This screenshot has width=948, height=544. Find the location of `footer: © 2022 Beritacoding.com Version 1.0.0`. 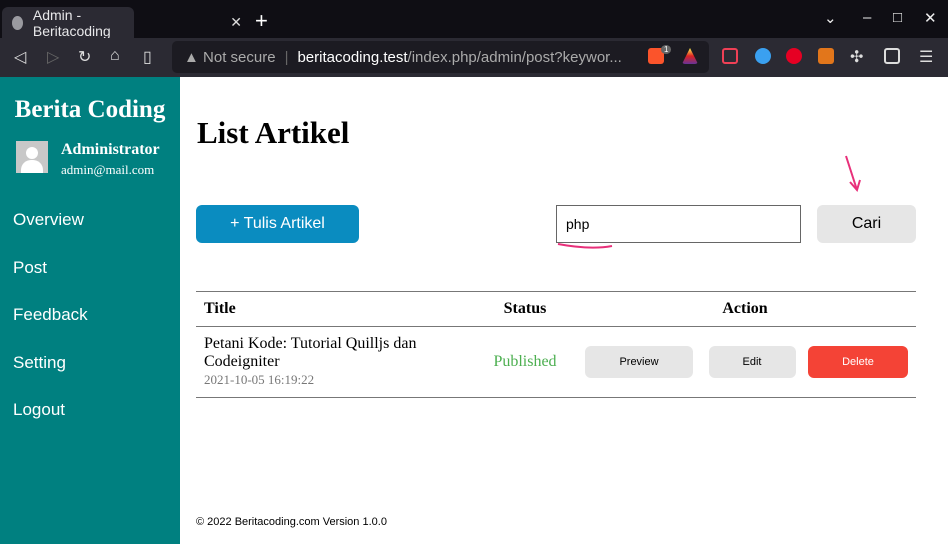

footer: © 2022 Beritacoding.com Version 1.0.0 is located at coordinates (291, 522).